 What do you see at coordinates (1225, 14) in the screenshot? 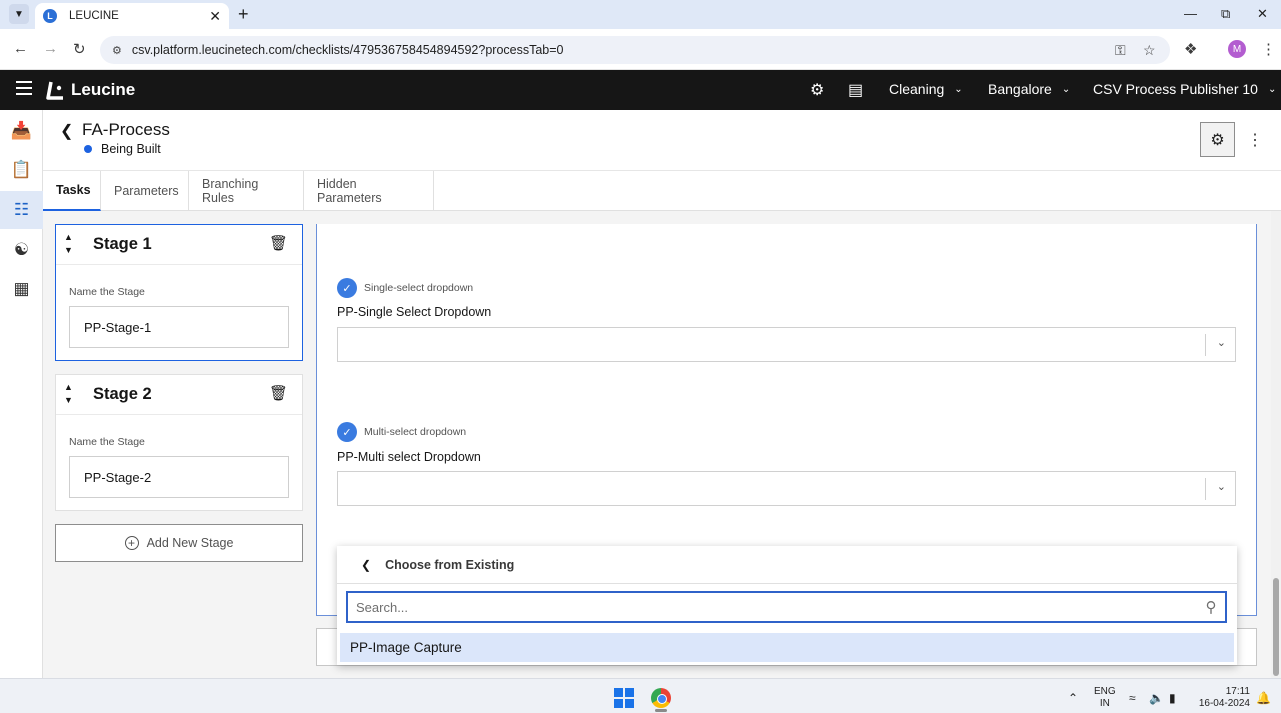
I see `restore-icon: ⧉` at bounding box center [1225, 14].